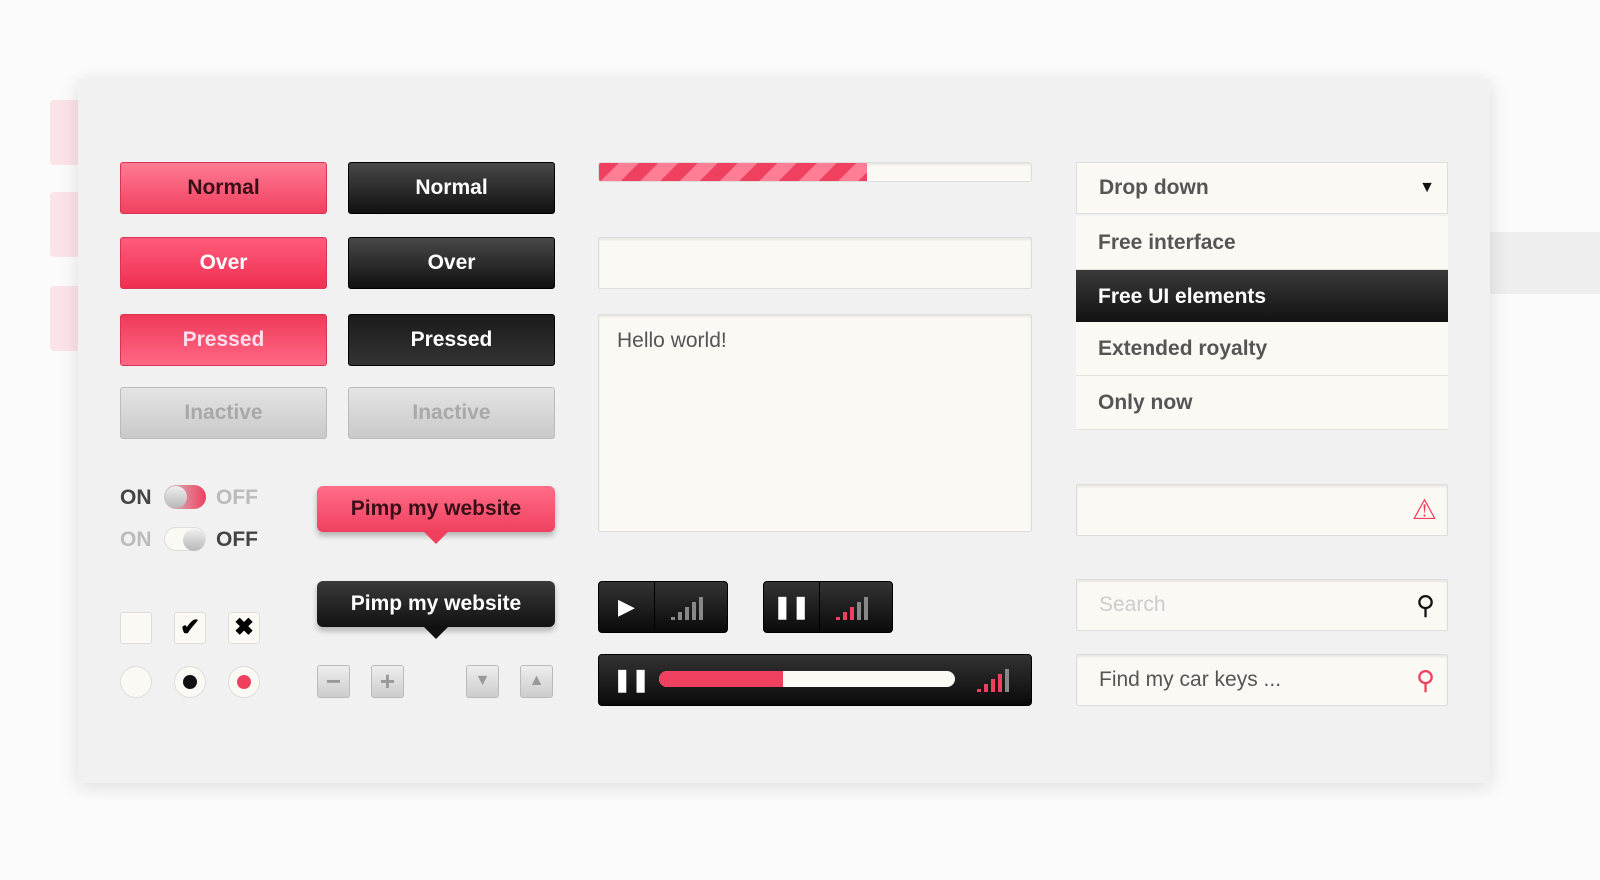  What do you see at coordinates (451, 188) in the screenshot?
I see `dark-normal-button: Normal` at bounding box center [451, 188].